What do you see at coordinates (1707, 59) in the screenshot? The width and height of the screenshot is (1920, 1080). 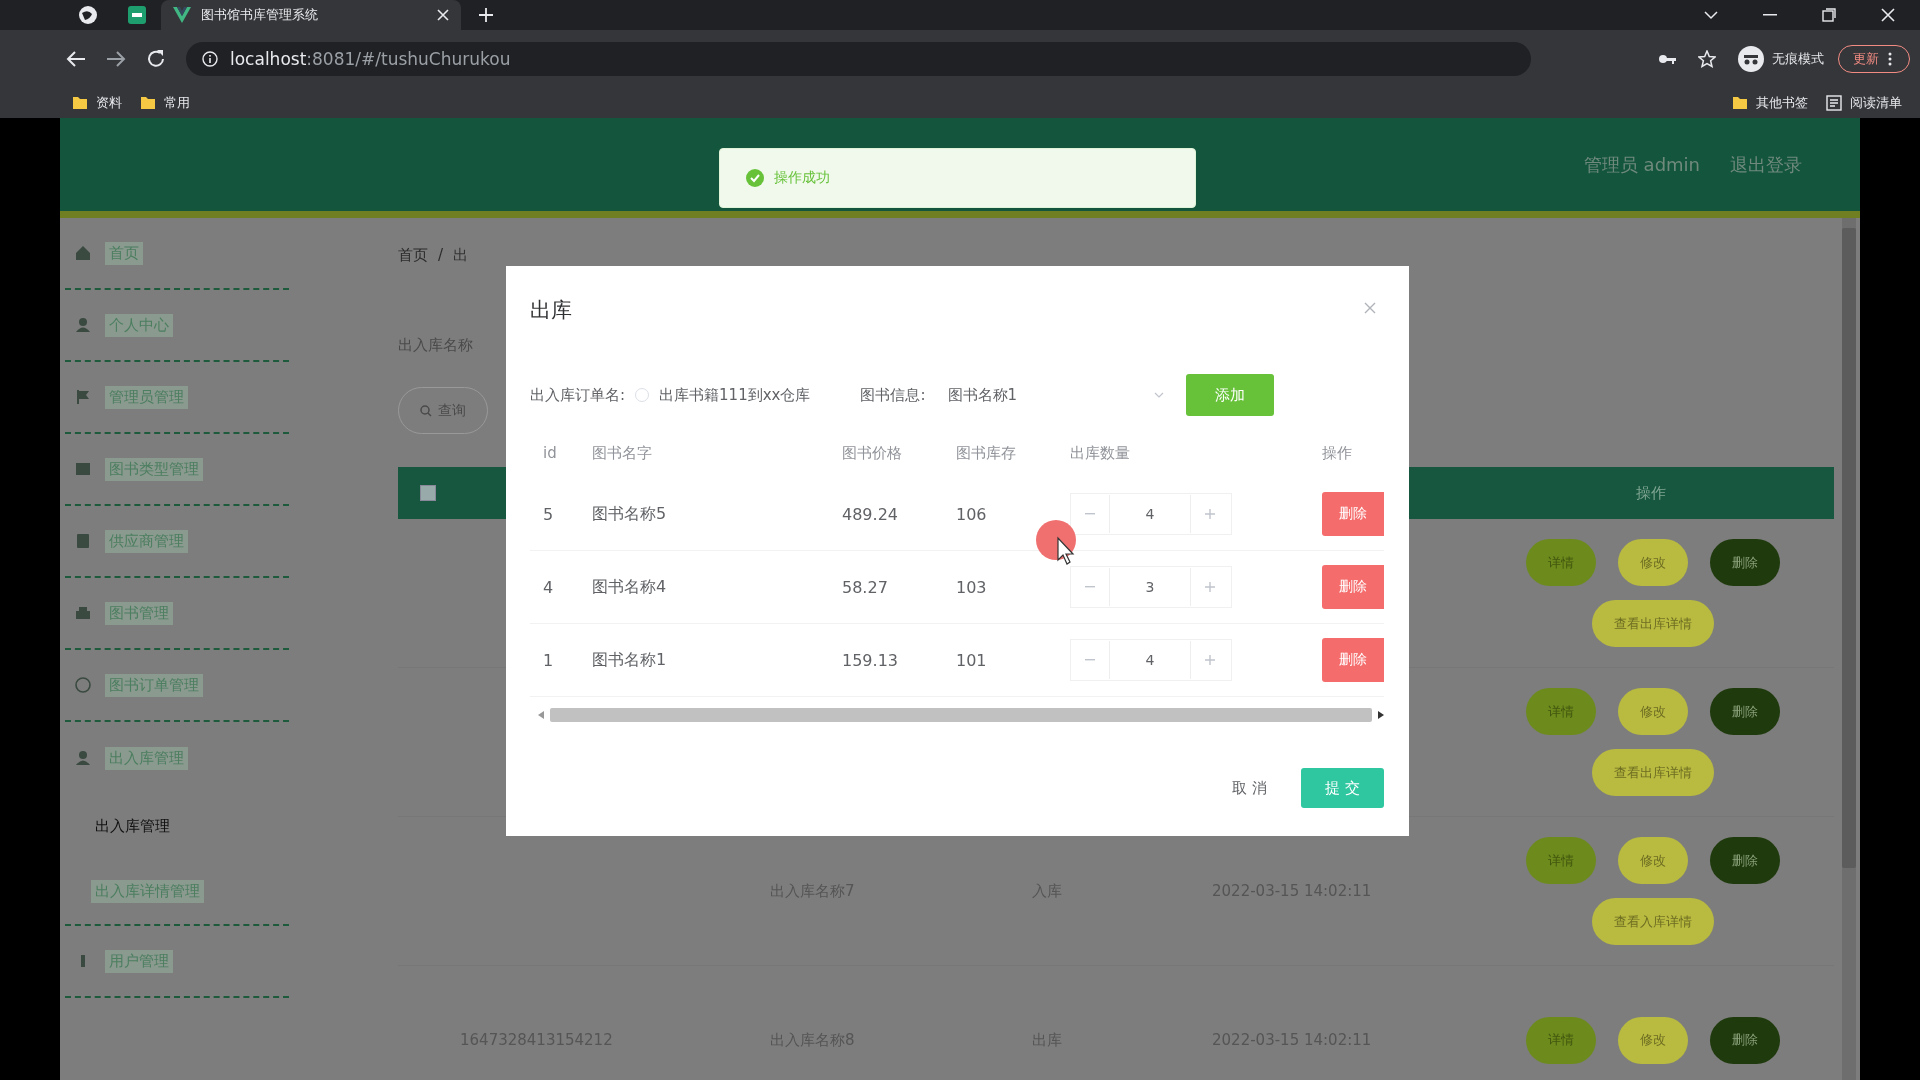 I see `star-icon` at bounding box center [1707, 59].